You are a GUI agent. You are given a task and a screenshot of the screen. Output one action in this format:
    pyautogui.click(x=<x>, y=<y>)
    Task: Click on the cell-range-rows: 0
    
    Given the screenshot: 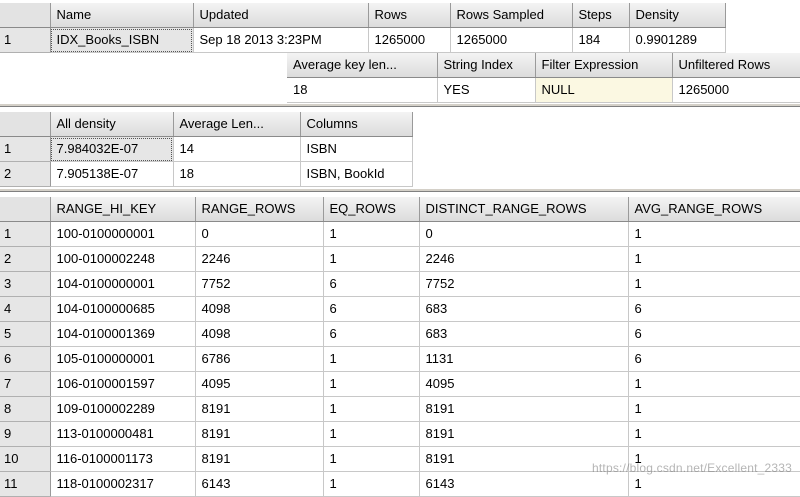 What is the action you would take?
    pyautogui.click(x=259, y=234)
    